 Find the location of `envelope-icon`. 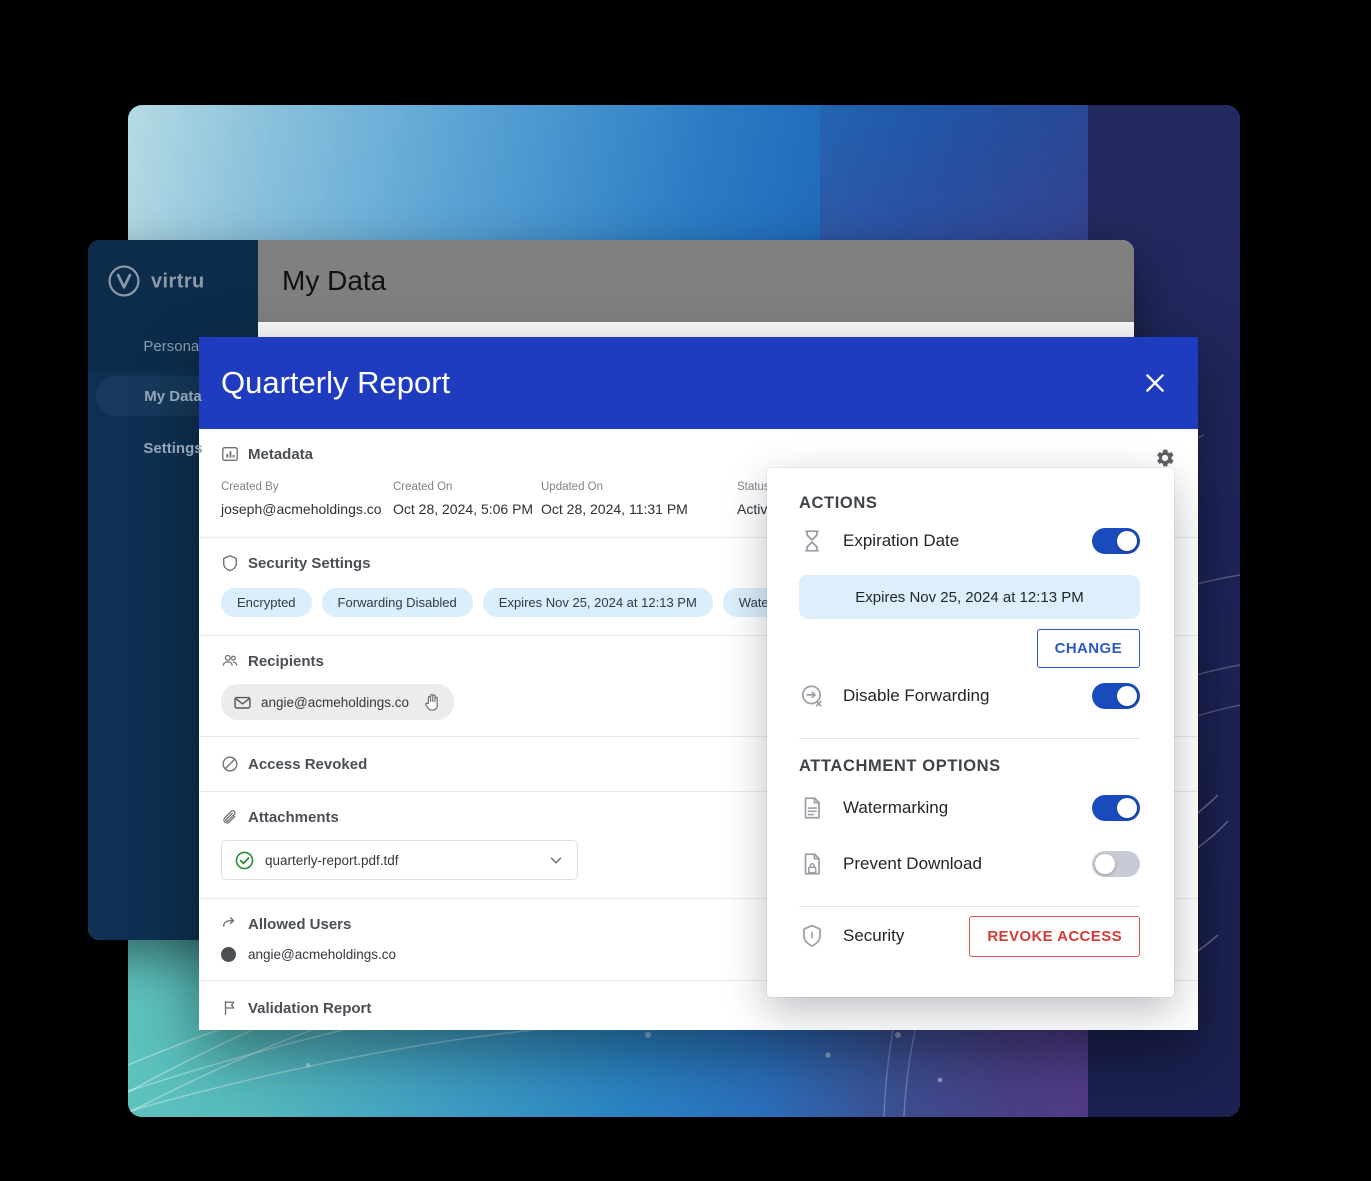

envelope-icon is located at coordinates (242, 702).